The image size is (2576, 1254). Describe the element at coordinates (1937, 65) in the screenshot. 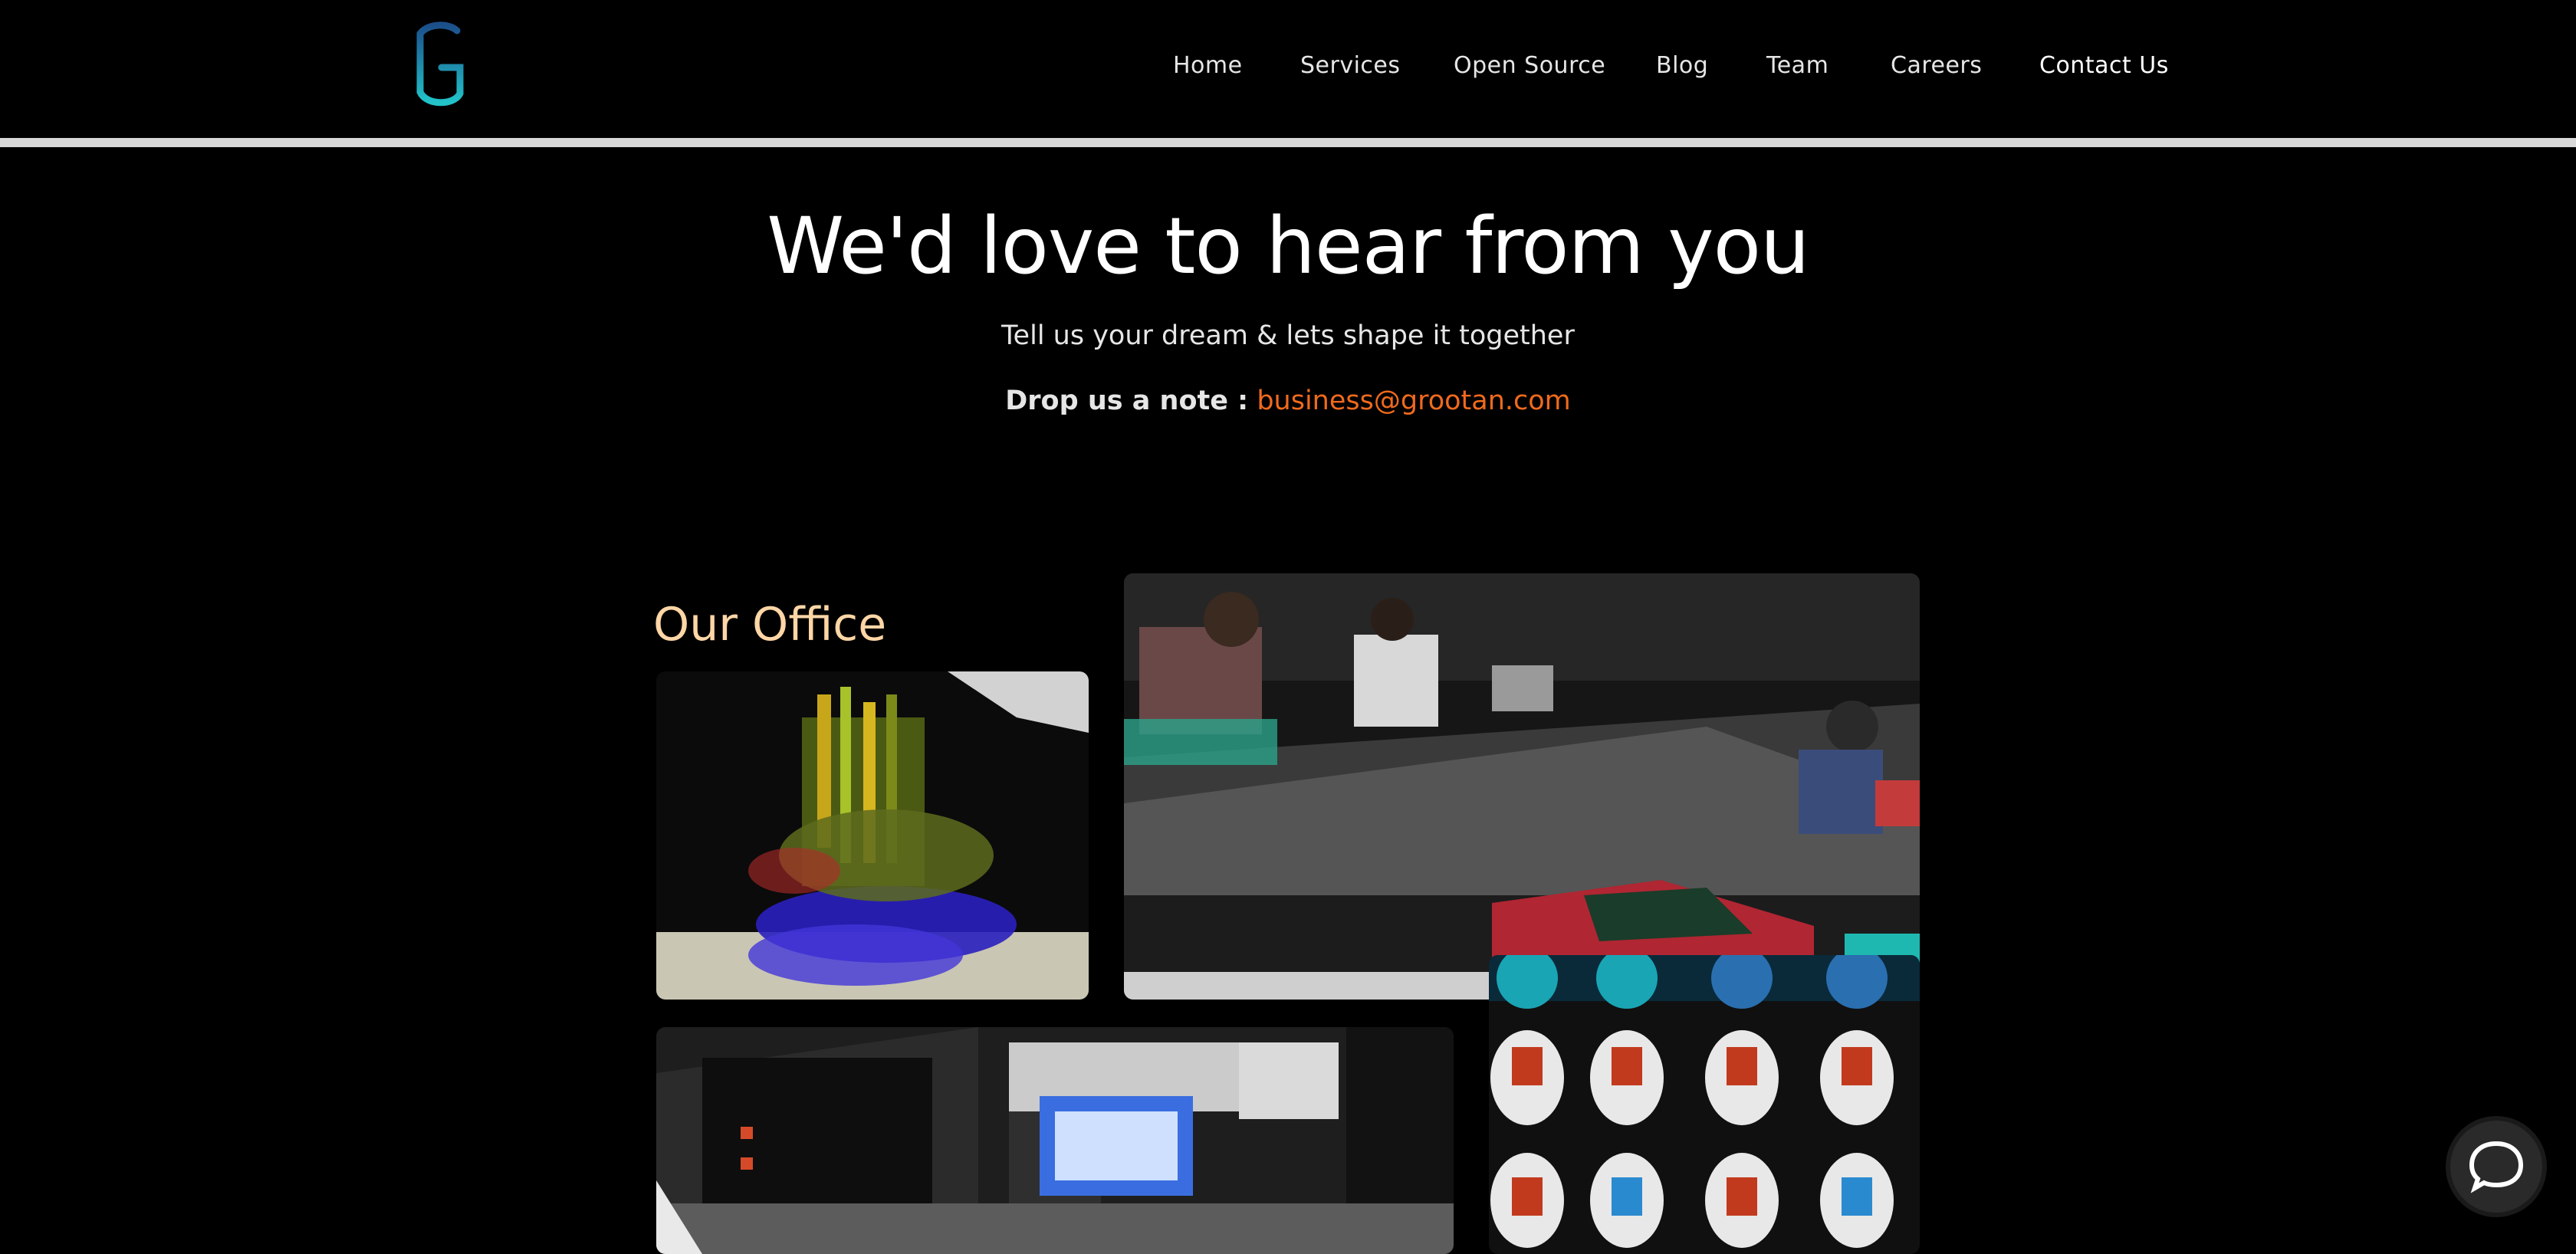

I see `nav-careers: Careers` at that location.